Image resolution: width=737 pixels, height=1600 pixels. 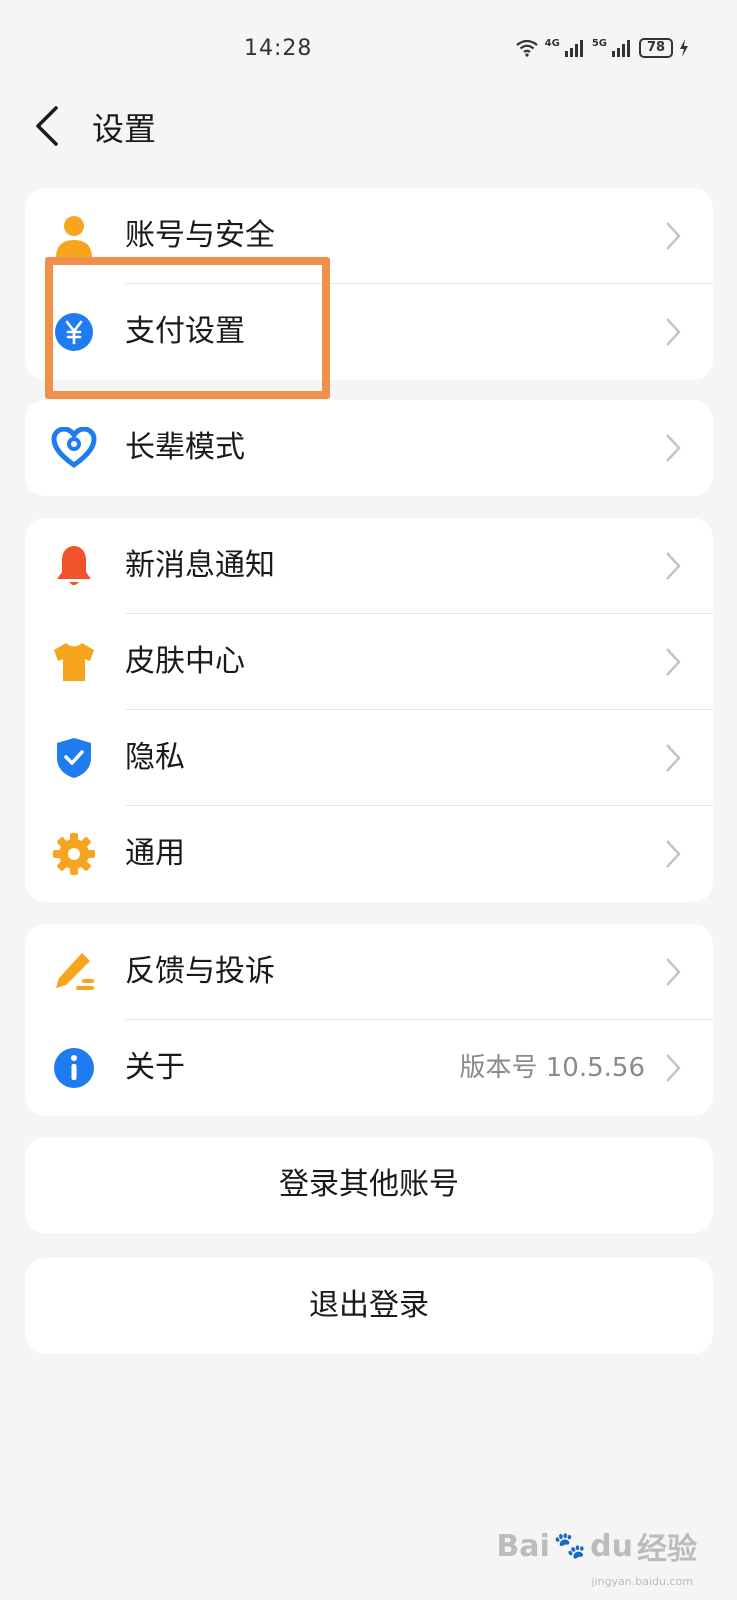 I want to click on settings-item-notifications: 新消息通知, so click(x=369, y=566).